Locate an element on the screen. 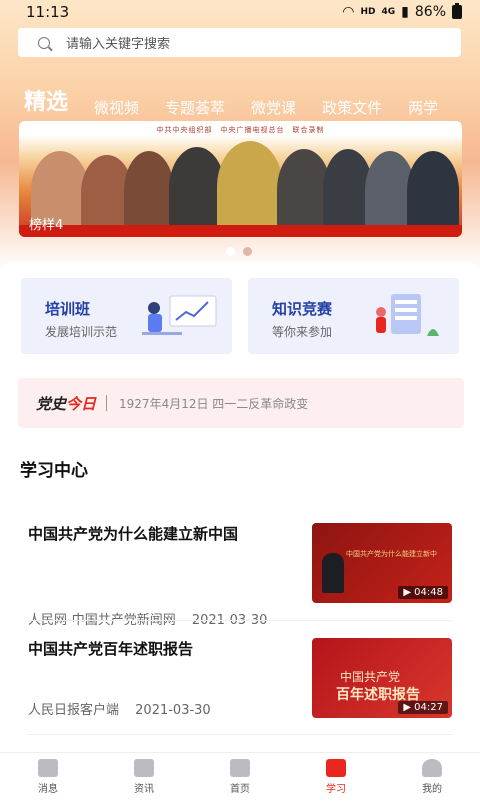 This screenshot has width=480, height=802. today-separator is located at coordinates (107, 403).